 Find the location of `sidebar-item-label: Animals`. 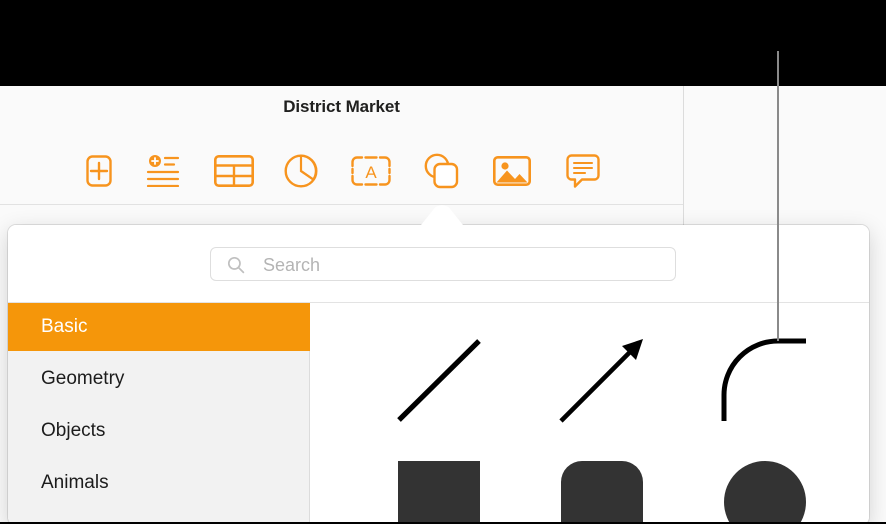

sidebar-item-label: Animals is located at coordinates (75, 482).